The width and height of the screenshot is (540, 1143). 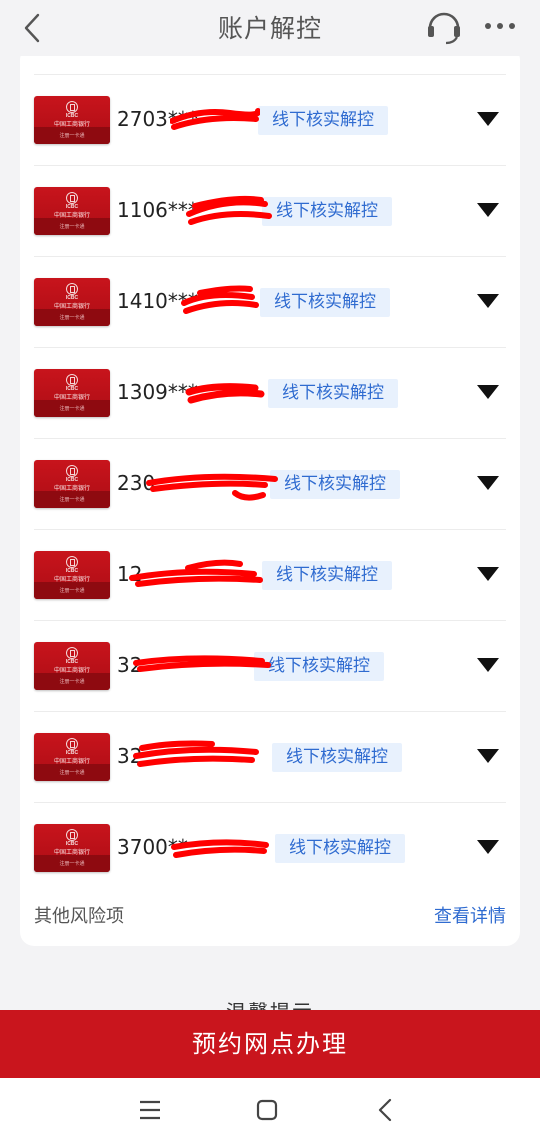 What do you see at coordinates (157, 392) in the screenshot?
I see `account-number: 1309***` at bounding box center [157, 392].